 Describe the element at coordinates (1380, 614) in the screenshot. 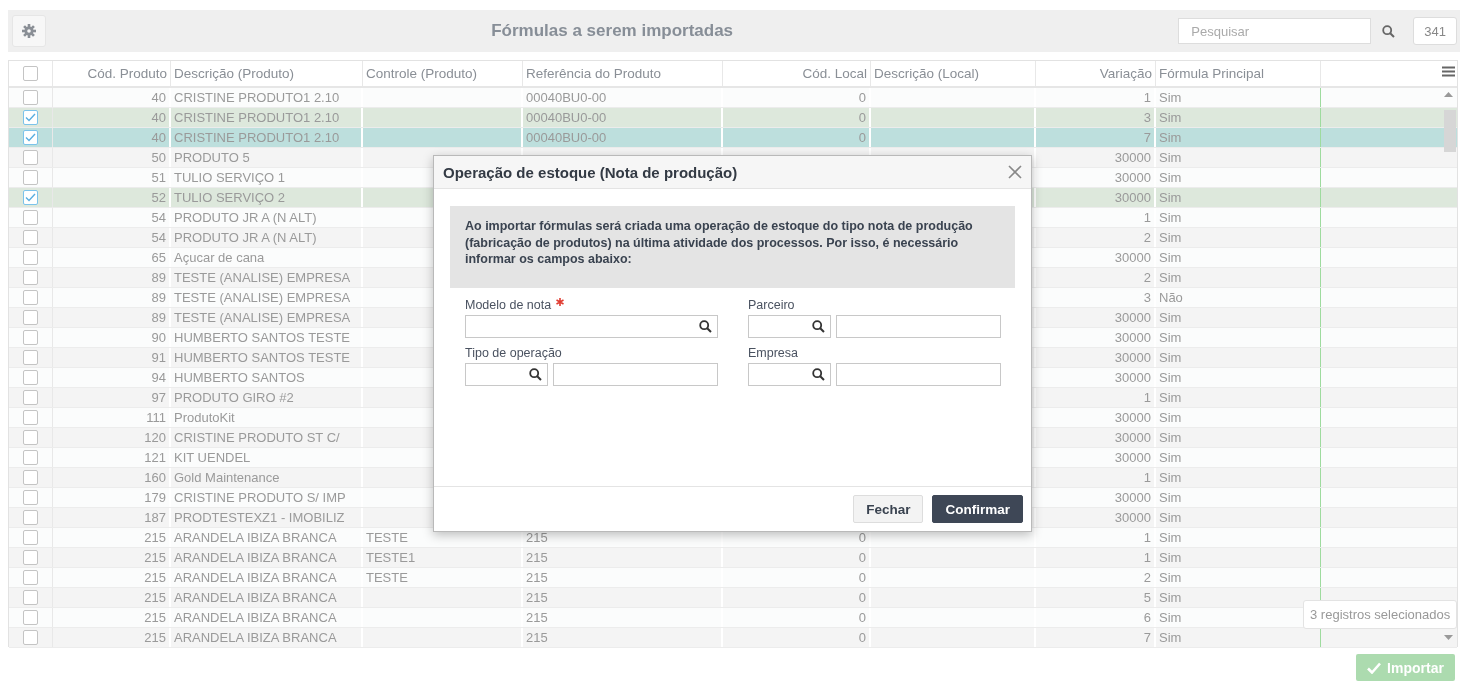

I see `selection-tooltip: 3 registros selecionados` at that location.